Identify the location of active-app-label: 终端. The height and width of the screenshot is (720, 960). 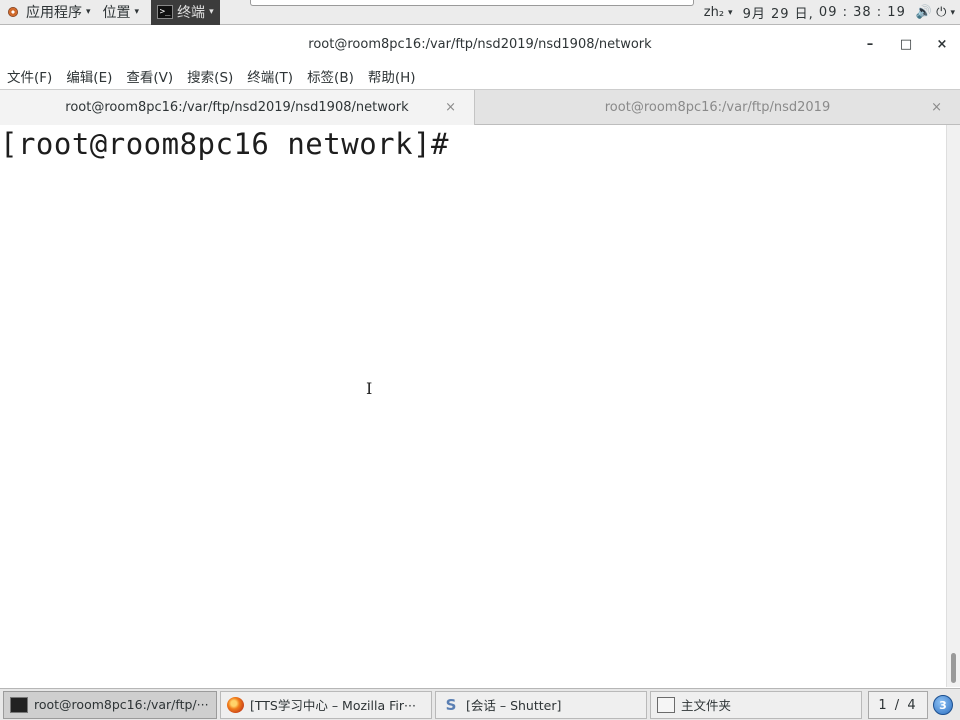
(191, 13).